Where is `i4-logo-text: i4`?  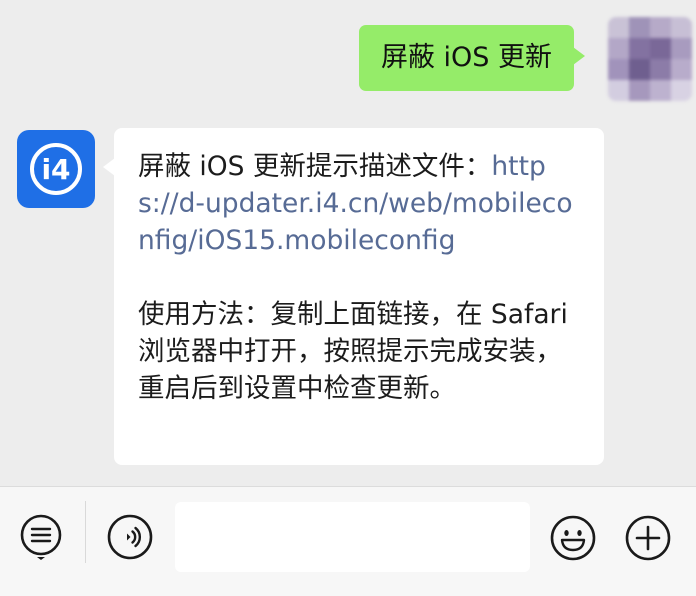
i4-logo-text: i4 is located at coordinates (55, 169).